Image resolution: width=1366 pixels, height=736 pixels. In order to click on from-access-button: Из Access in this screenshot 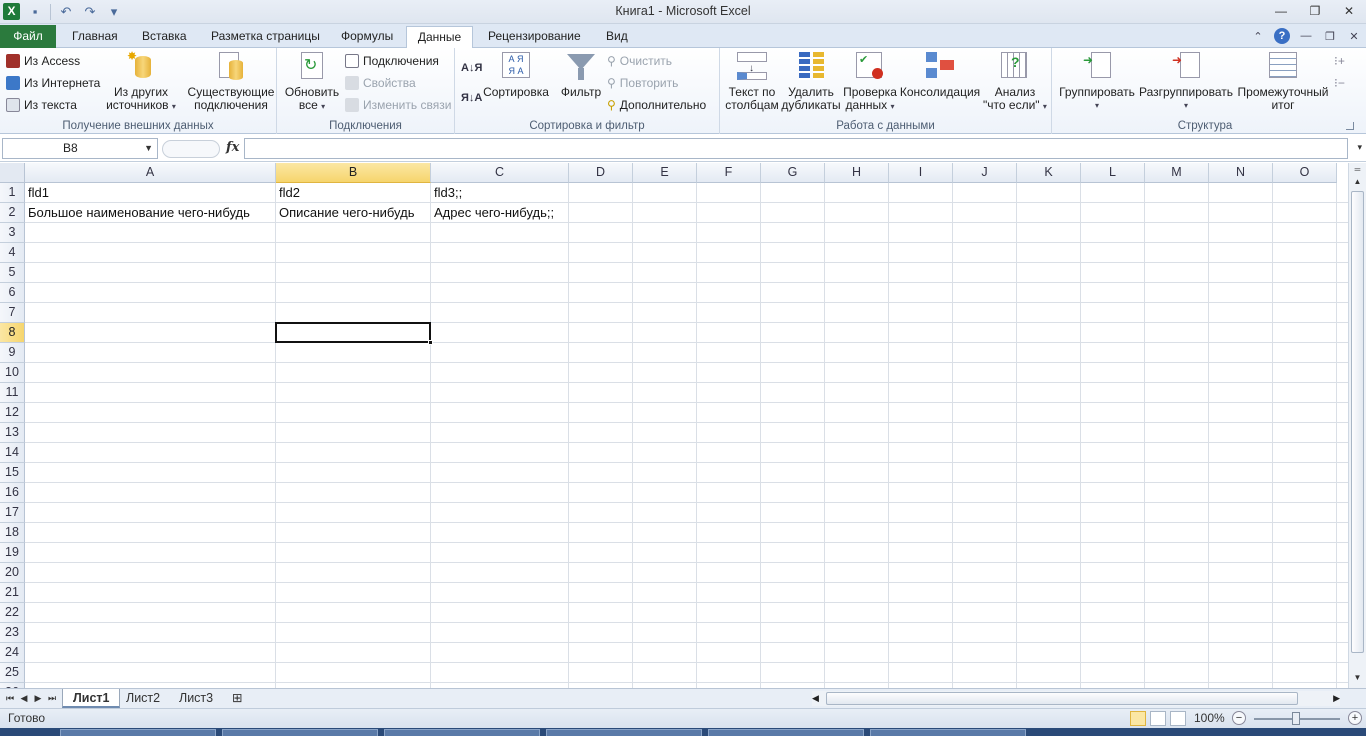, I will do `click(43, 61)`.